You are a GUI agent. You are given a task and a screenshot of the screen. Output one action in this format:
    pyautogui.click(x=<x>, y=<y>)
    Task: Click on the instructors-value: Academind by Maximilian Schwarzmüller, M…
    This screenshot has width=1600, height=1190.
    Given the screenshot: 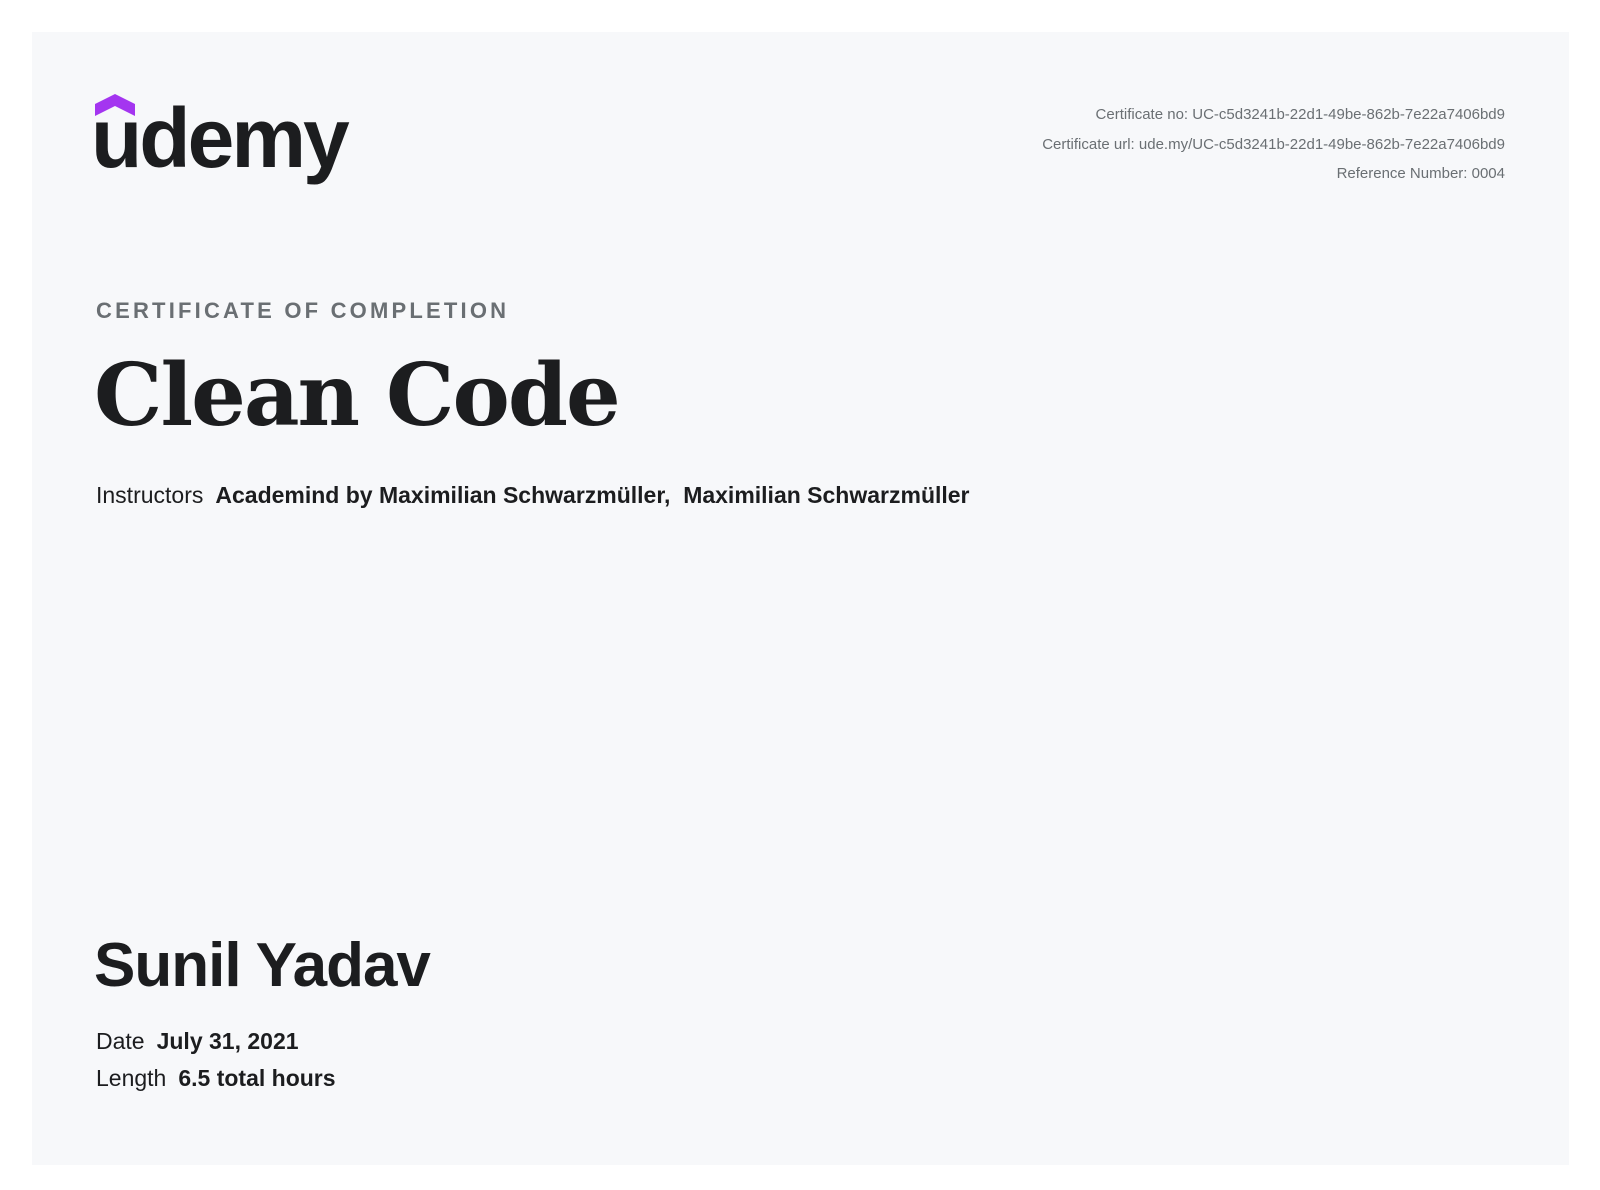 What is the action you would take?
    pyautogui.click(x=592, y=495)
    